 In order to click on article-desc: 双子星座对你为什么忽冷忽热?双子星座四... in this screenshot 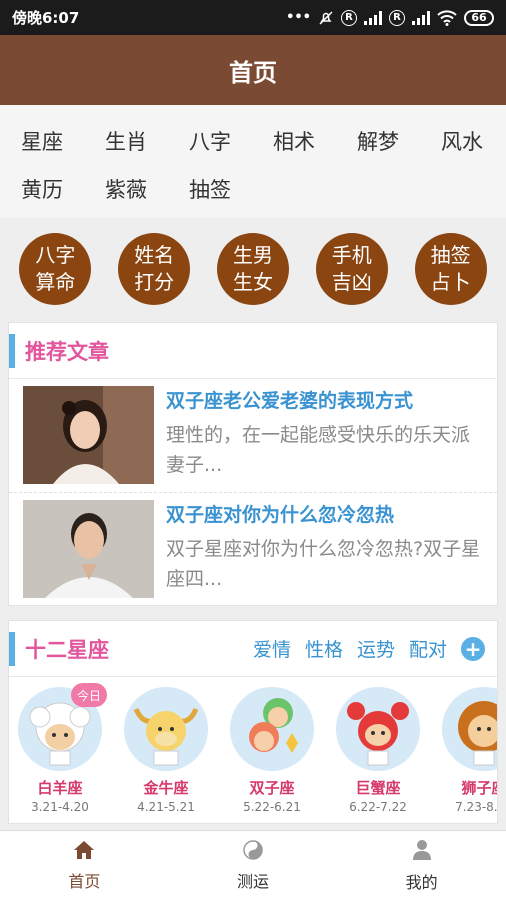, I will do `click(323, 564)`.